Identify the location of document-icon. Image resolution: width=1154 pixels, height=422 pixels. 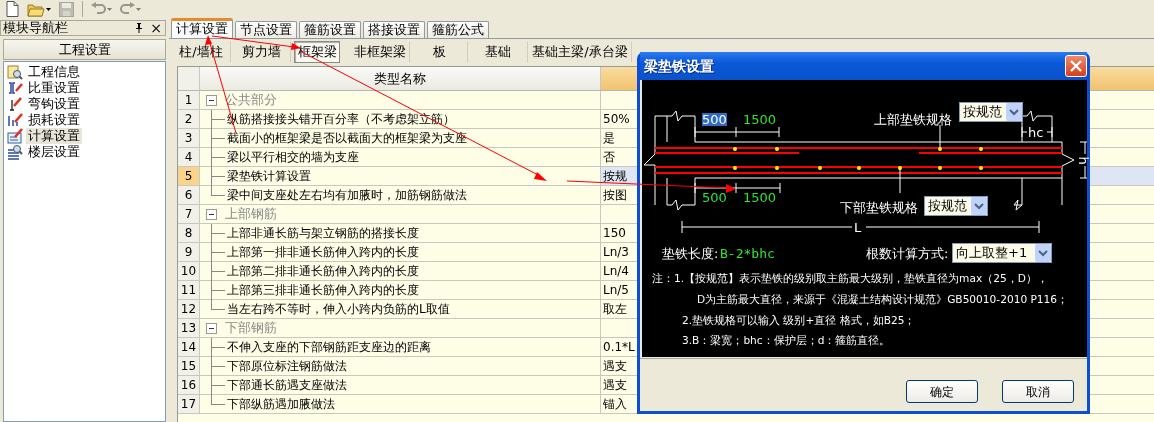
(12, 9).